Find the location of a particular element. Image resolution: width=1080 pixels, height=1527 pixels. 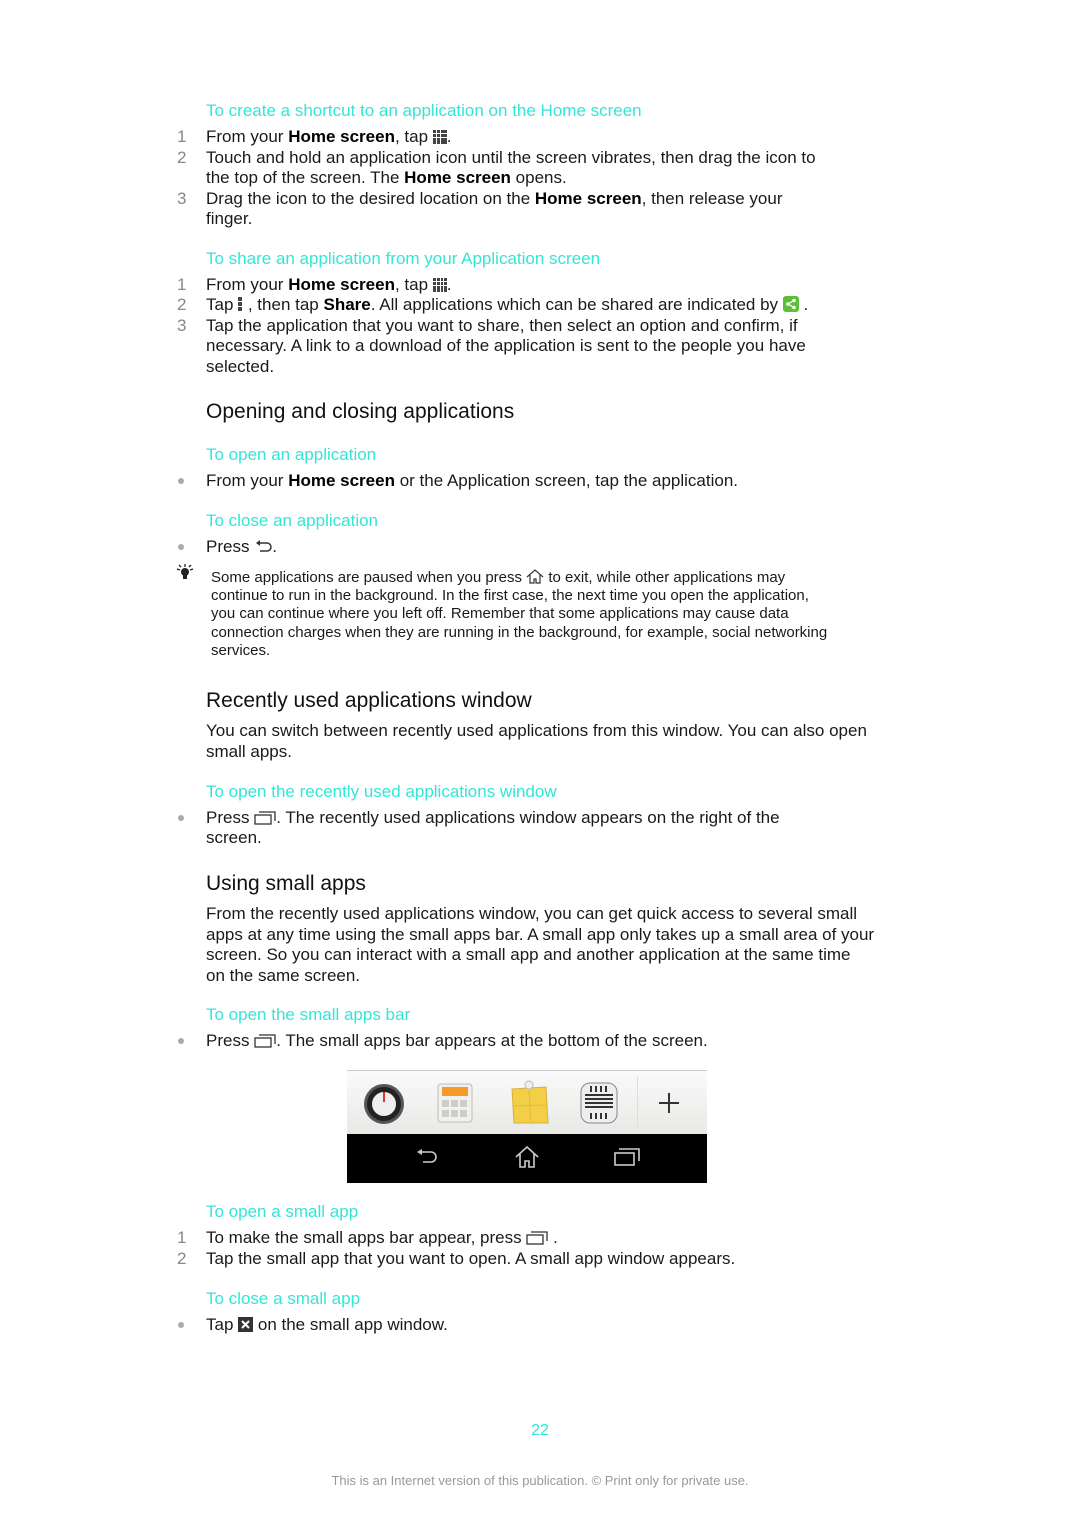

small-apps-bar-screenshot is located at coordinates (527, 1126).